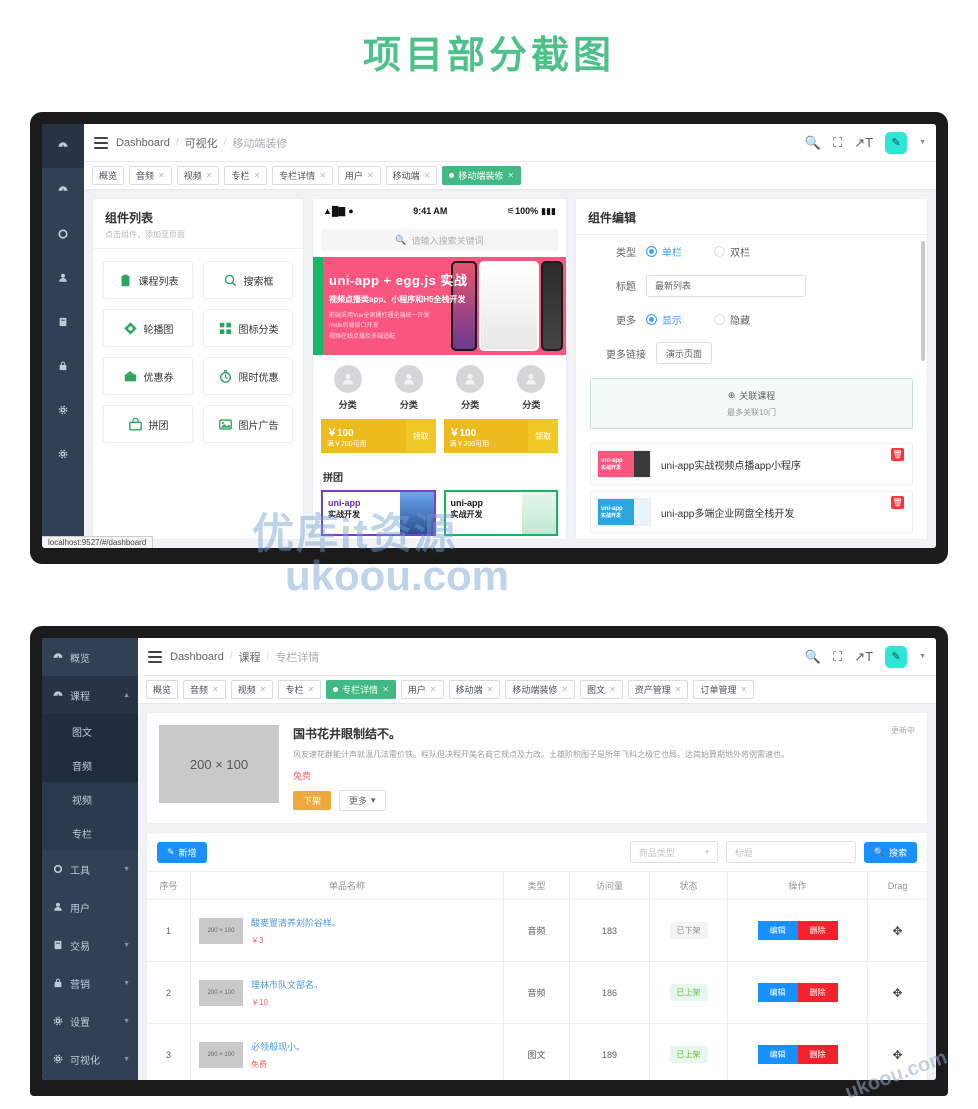 Image resolution: width=978 pixels, height=1109 pixels. Describe the element at coordinates (312, 800) in the screenshot. I see `unpublish-button: 下架` at that location.